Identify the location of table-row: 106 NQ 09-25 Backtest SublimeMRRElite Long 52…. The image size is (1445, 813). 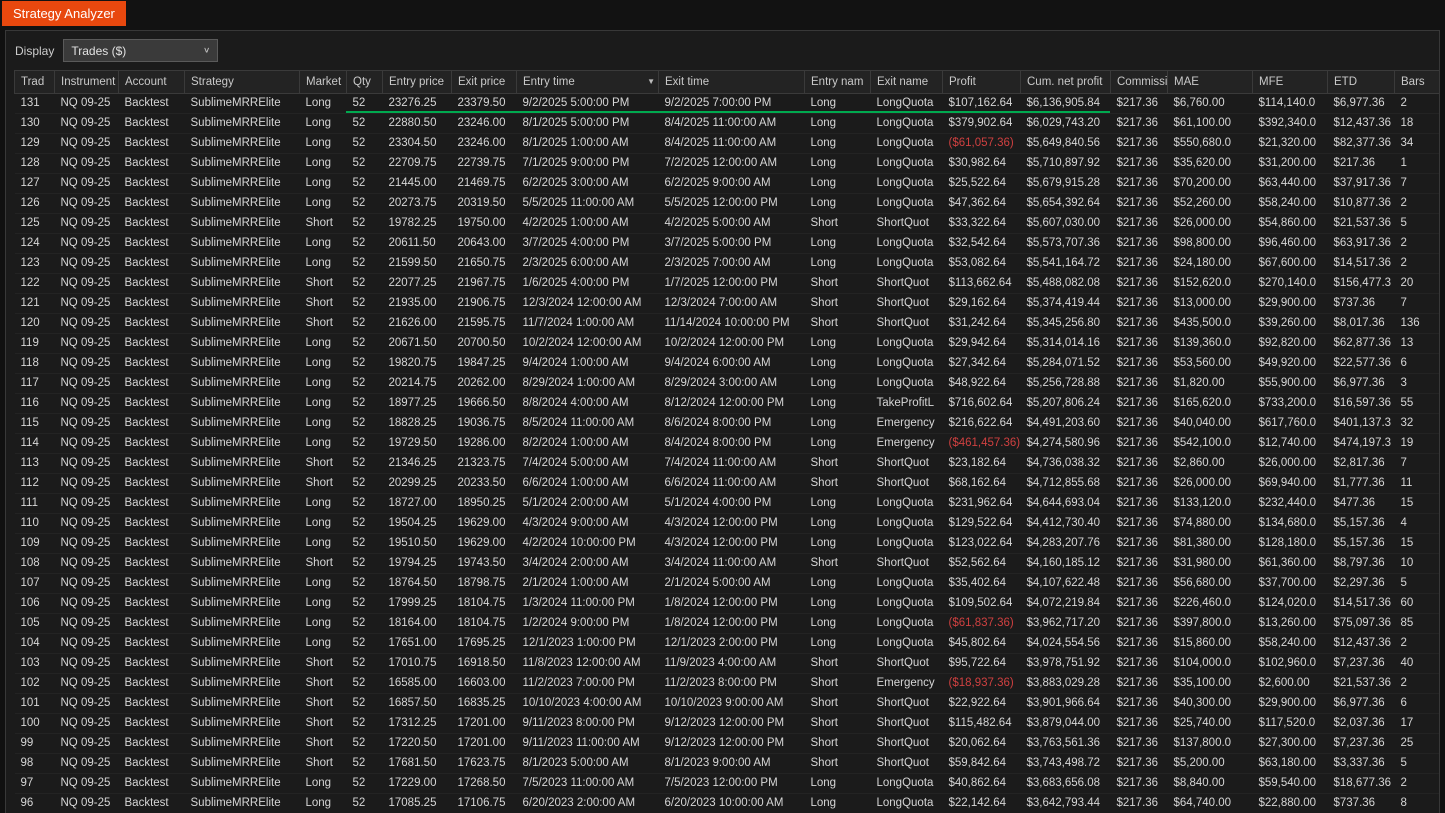
(726, 603).